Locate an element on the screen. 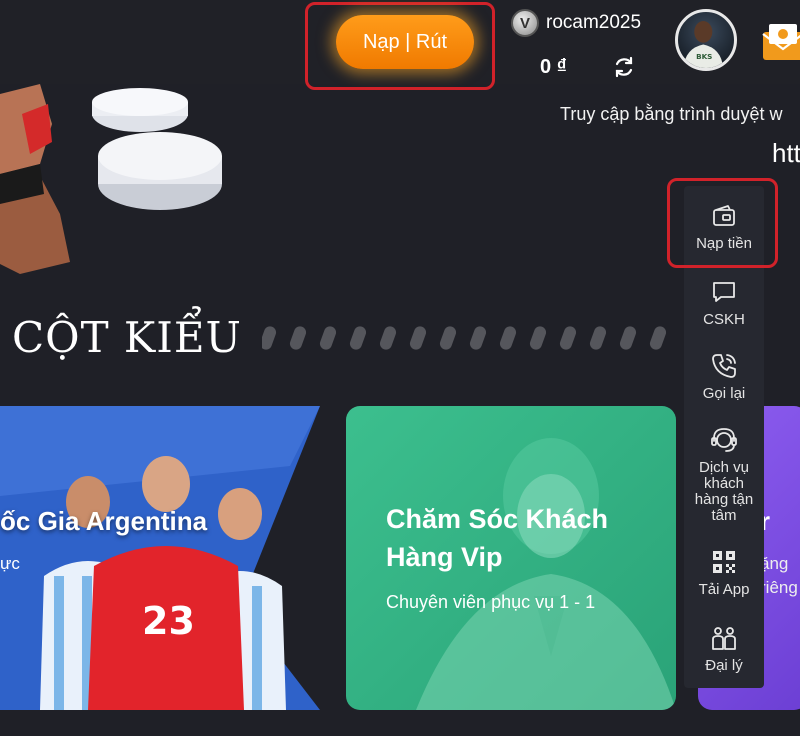 The image size is (800, 736). avatar: BKS is located at coordinates (706, 40).